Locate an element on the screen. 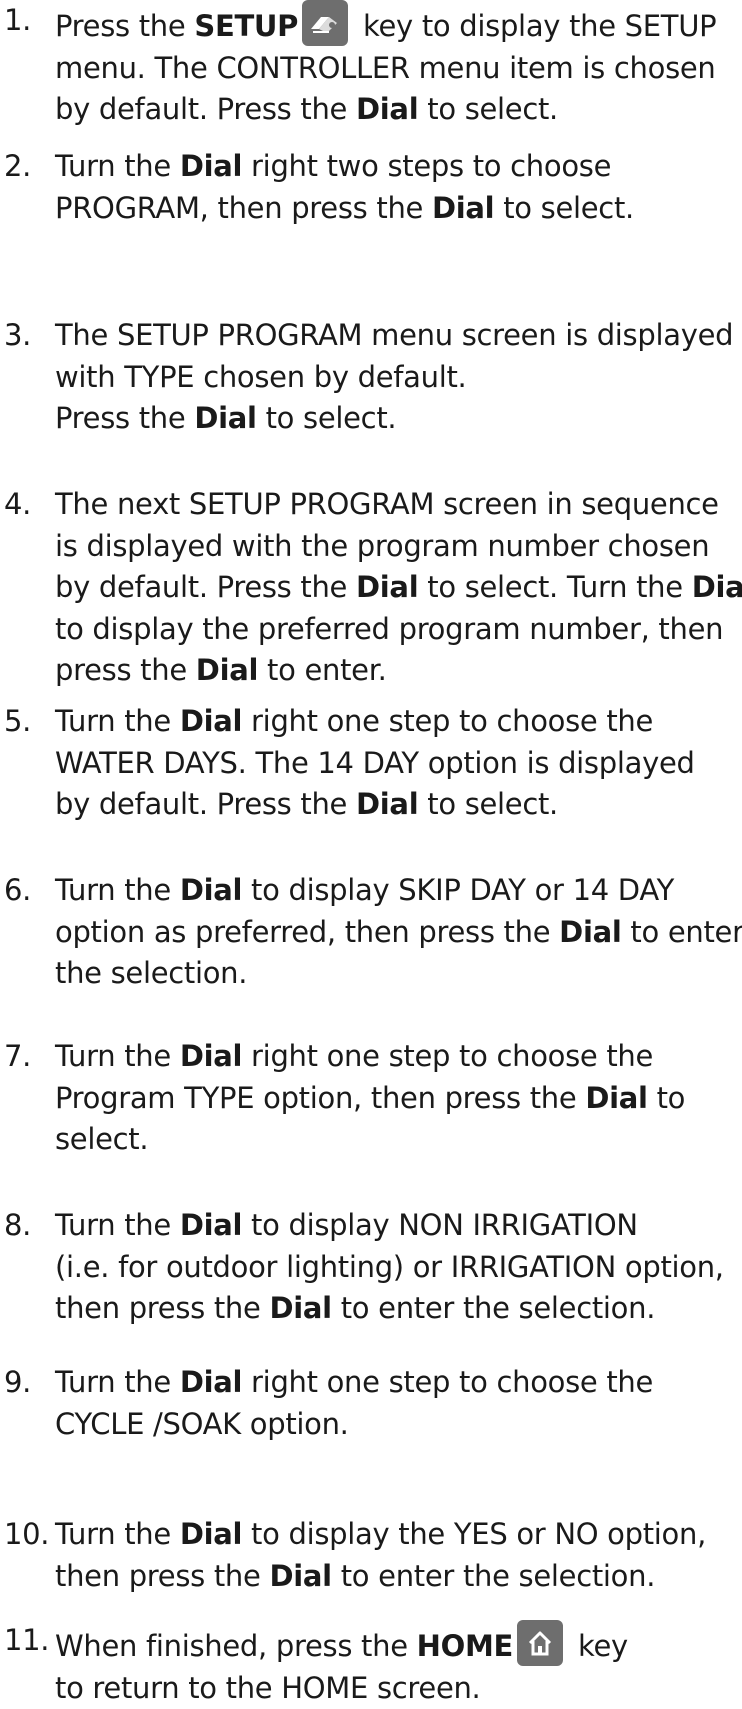 This screenshot has height=1709, width=742. step-number: 2. is located at coordinates (17, 167).